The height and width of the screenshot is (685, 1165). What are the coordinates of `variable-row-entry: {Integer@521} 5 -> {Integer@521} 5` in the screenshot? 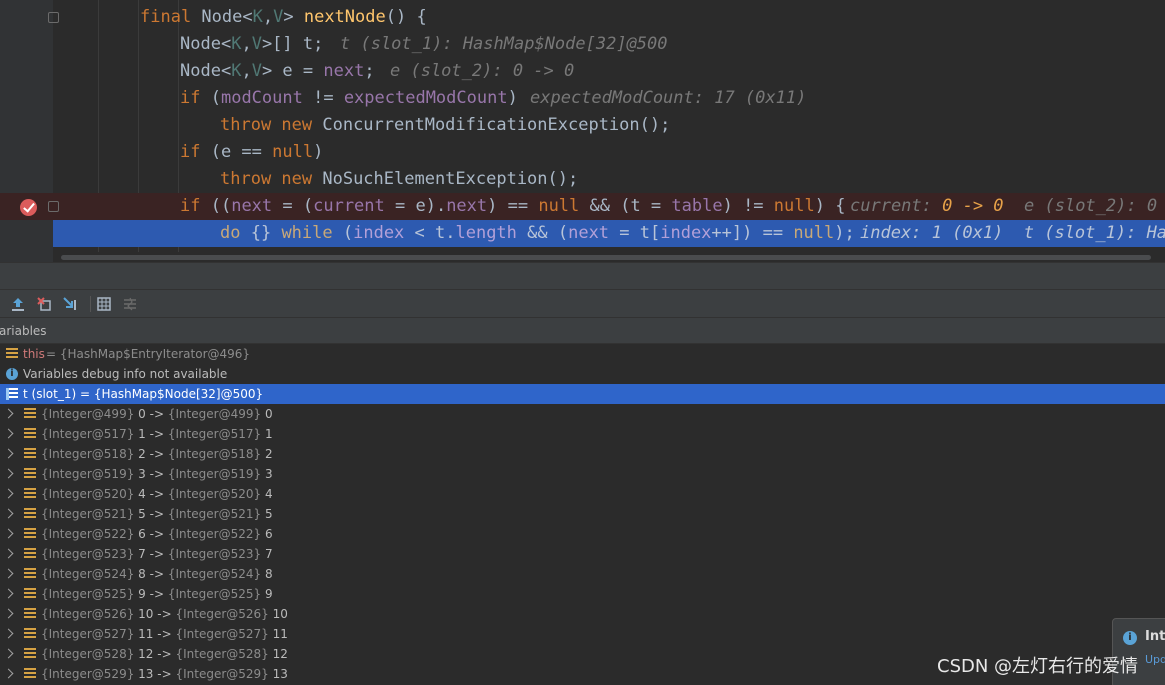 It's located at (582, 514).